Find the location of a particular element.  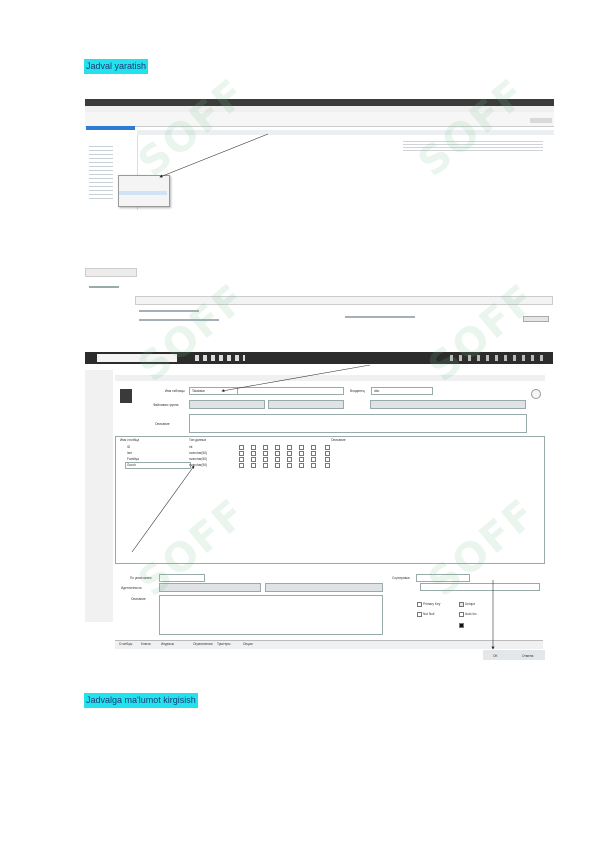

arrow-to-table-name is located at coordinates (296, 378).